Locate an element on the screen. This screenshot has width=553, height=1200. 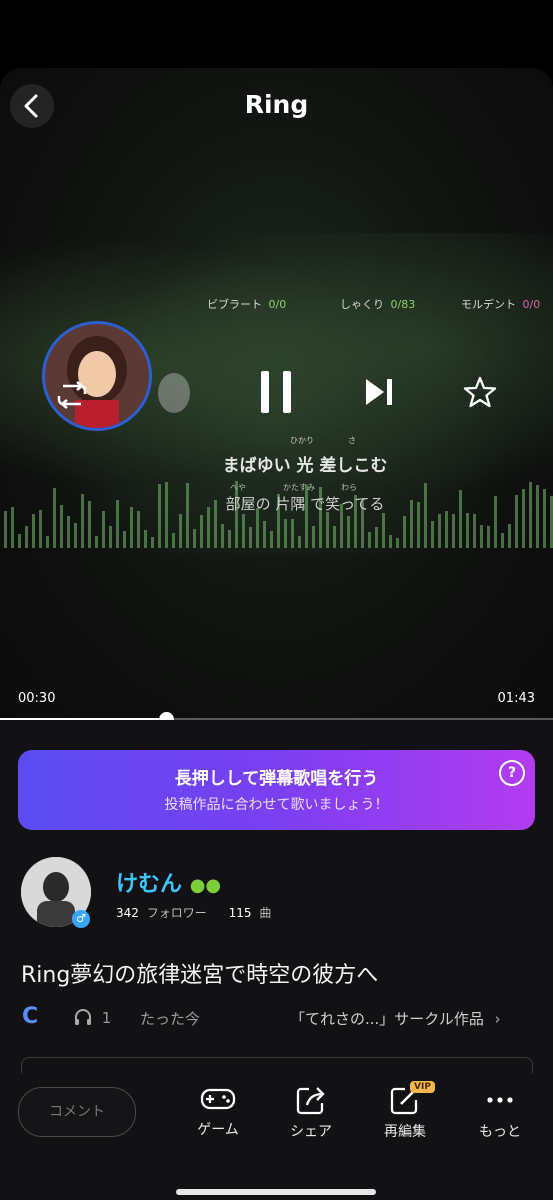
more-icon is located at coordinates (500, 1100).